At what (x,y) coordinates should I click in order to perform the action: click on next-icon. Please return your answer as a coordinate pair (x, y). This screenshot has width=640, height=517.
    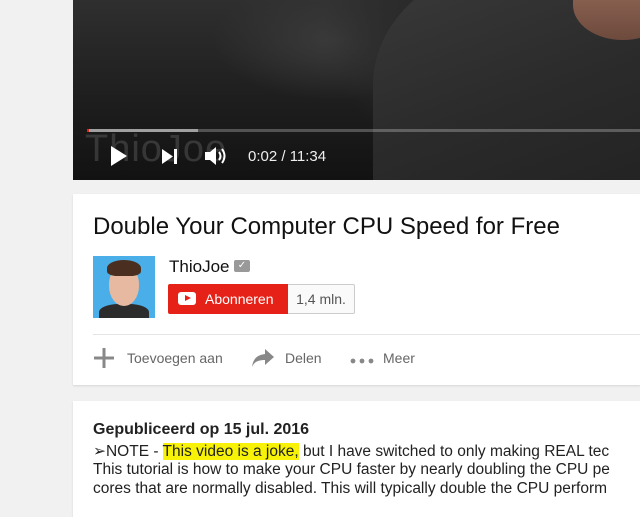
    Looking at the image, I should click on (170, 159).